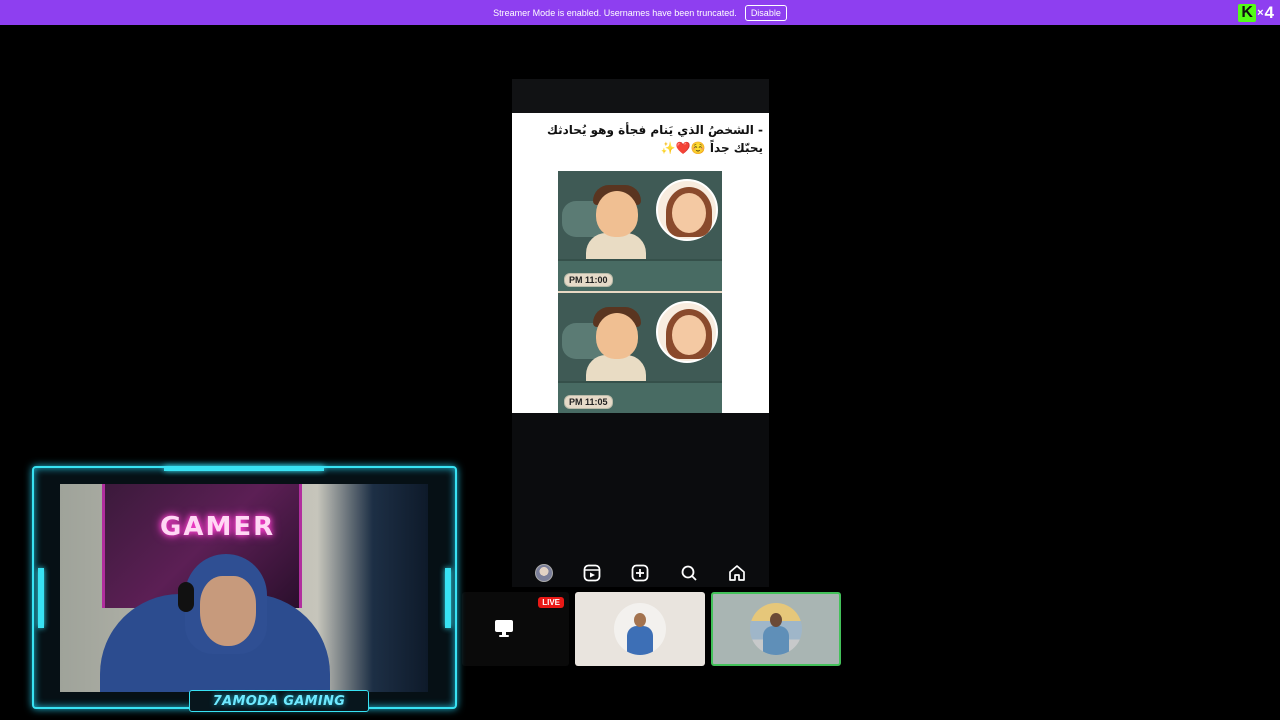 This screenshot has height=720, width=1280. I want to click on poster-text: GAMER, so click(218, 527).